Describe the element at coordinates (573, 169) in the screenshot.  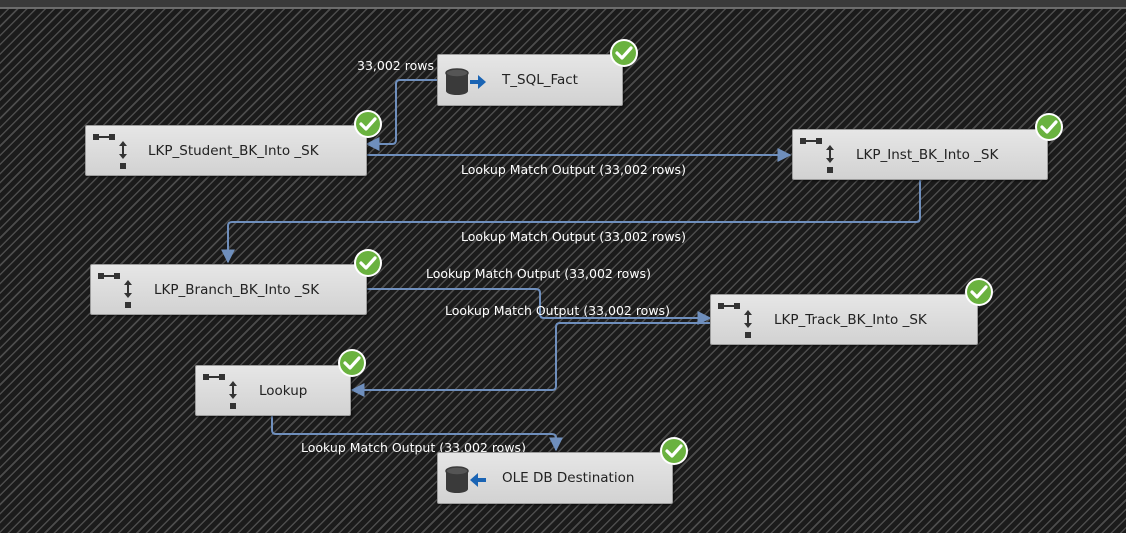
I see `edge-label-student-to-inst: Lookup Match Output (33,002 rows)` at that location.